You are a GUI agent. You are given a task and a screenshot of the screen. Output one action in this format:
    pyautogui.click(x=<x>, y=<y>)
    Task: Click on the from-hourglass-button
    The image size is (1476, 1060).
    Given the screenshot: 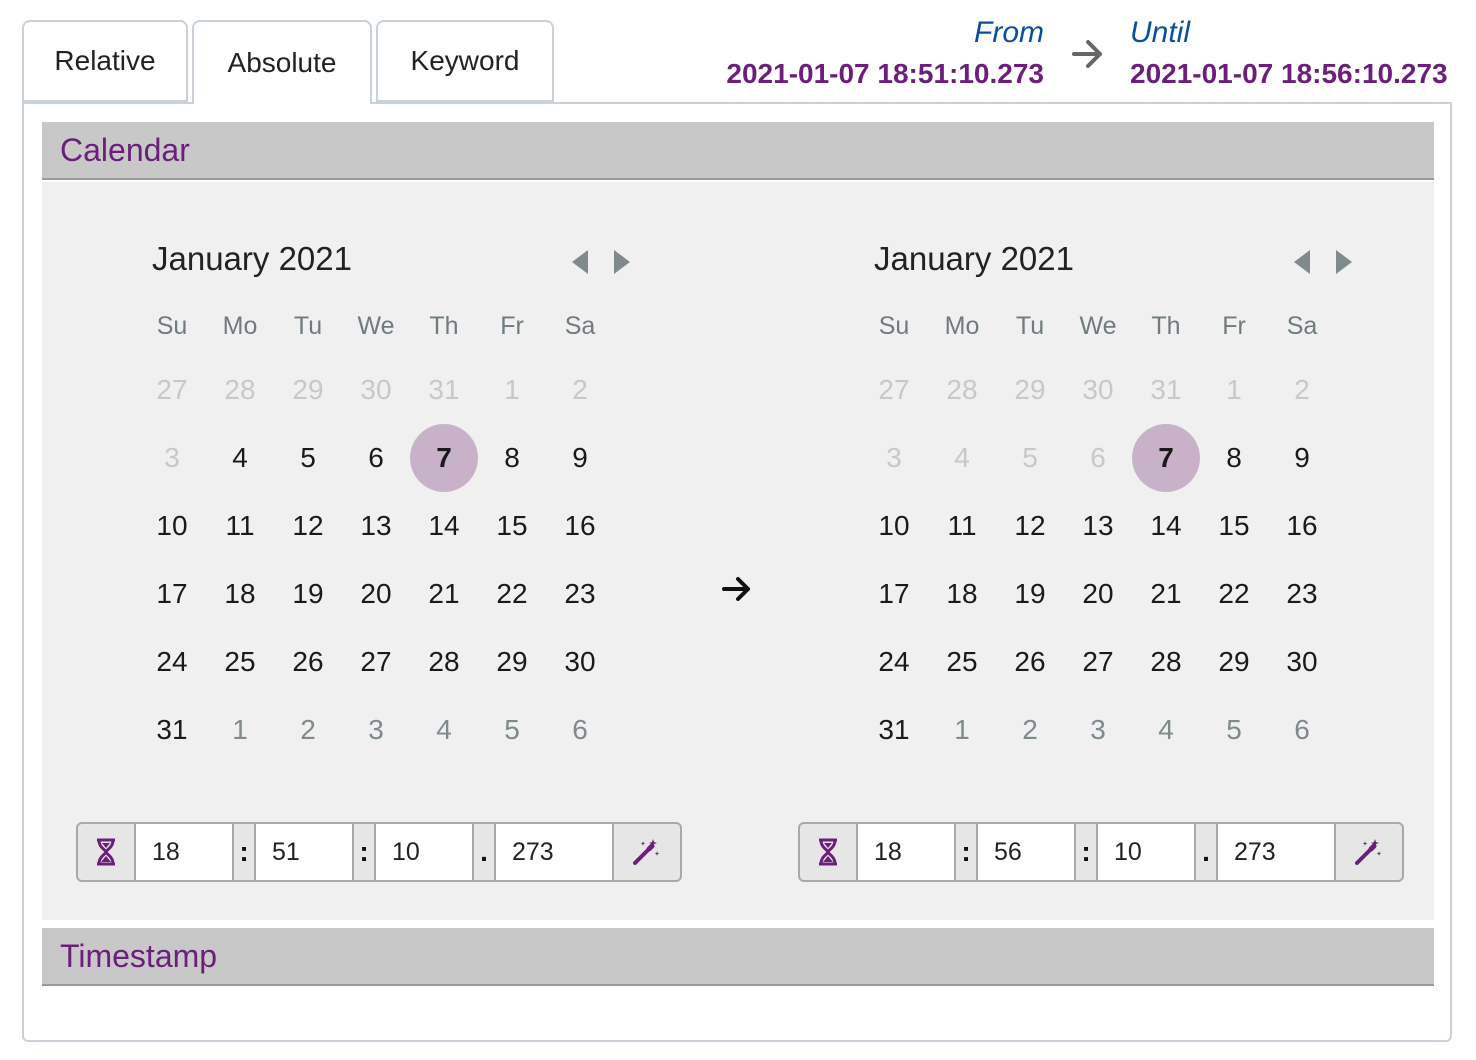 What is the action you would take?
    pyautogui.click(x=107, y=852)
    